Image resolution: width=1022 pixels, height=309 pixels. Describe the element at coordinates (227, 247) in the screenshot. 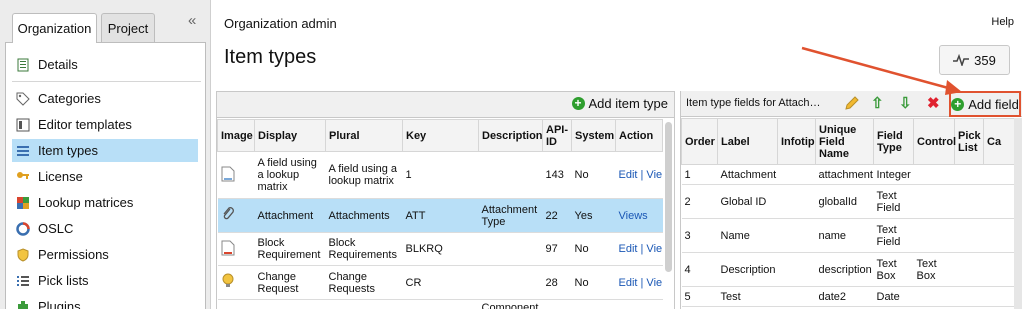

I see `document-icon` at that location.